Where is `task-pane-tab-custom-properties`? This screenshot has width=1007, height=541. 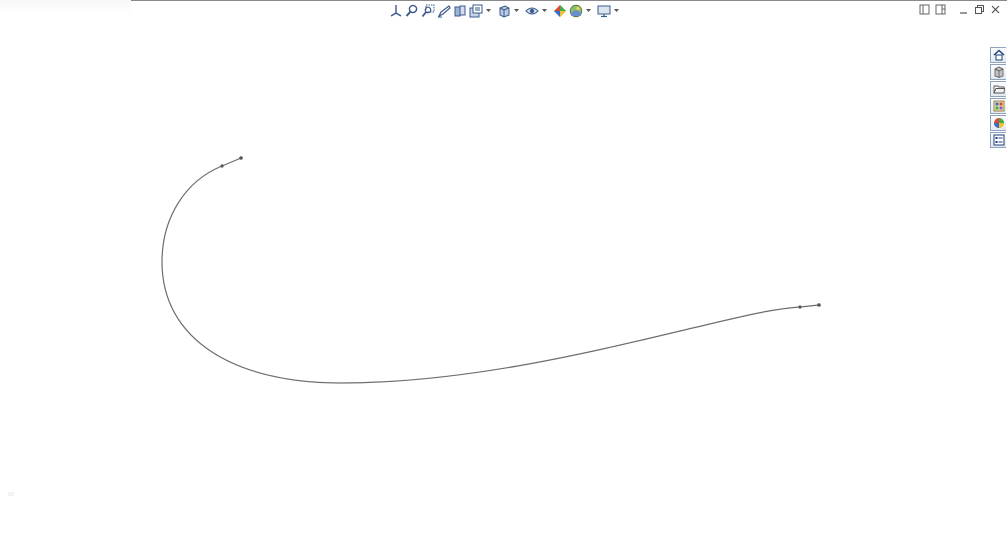
task-pane-tab-custom-properties is located at coordinates (998, 140).